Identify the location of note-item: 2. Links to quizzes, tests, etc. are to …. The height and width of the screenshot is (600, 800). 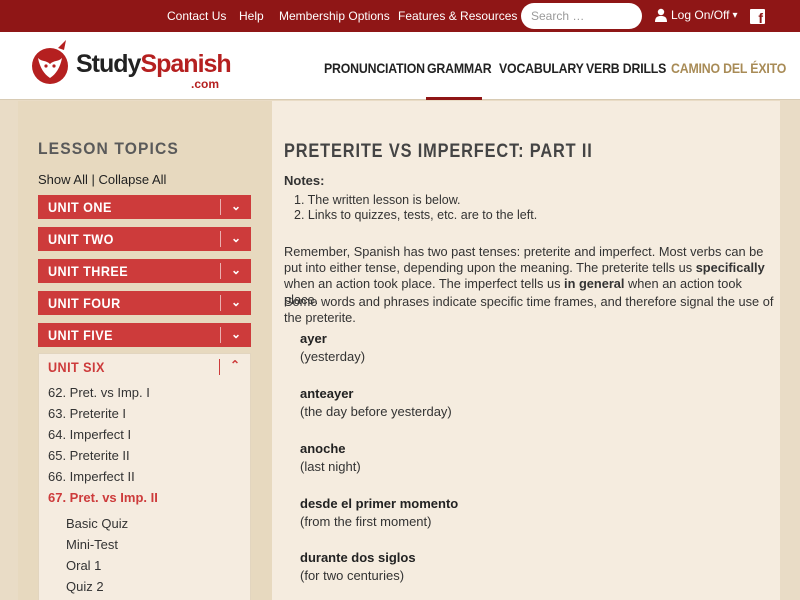
(416, 215).